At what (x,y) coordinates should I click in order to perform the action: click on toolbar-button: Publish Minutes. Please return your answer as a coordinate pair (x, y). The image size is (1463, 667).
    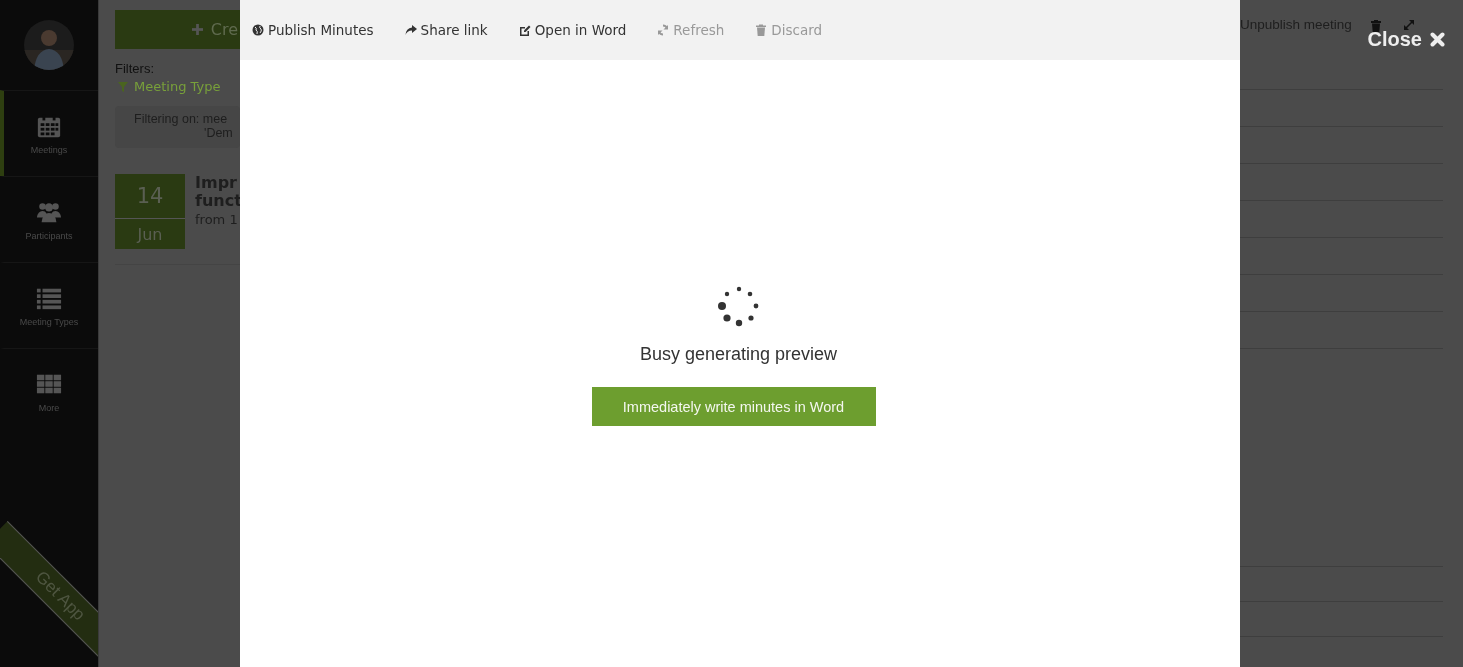
    Looking at the image, I should click on (313, 30).